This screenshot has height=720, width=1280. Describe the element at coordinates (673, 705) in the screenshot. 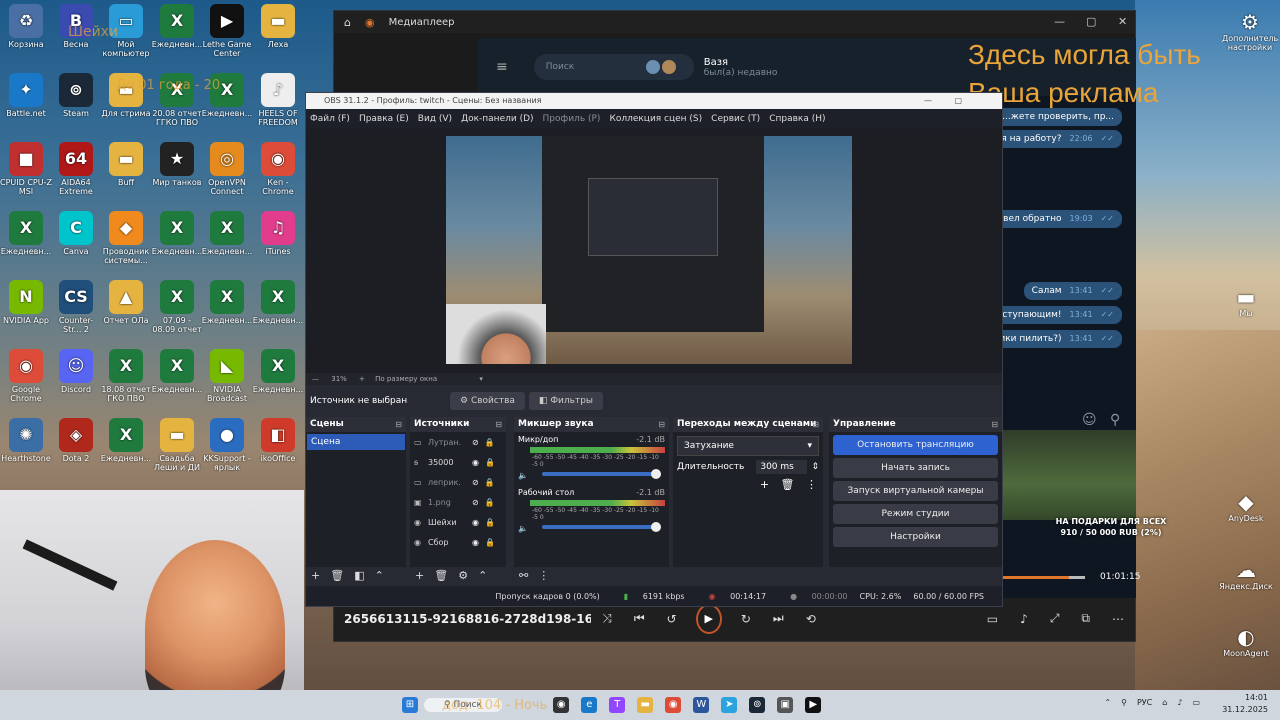

I see `chrome-icon: ◉` at that location.